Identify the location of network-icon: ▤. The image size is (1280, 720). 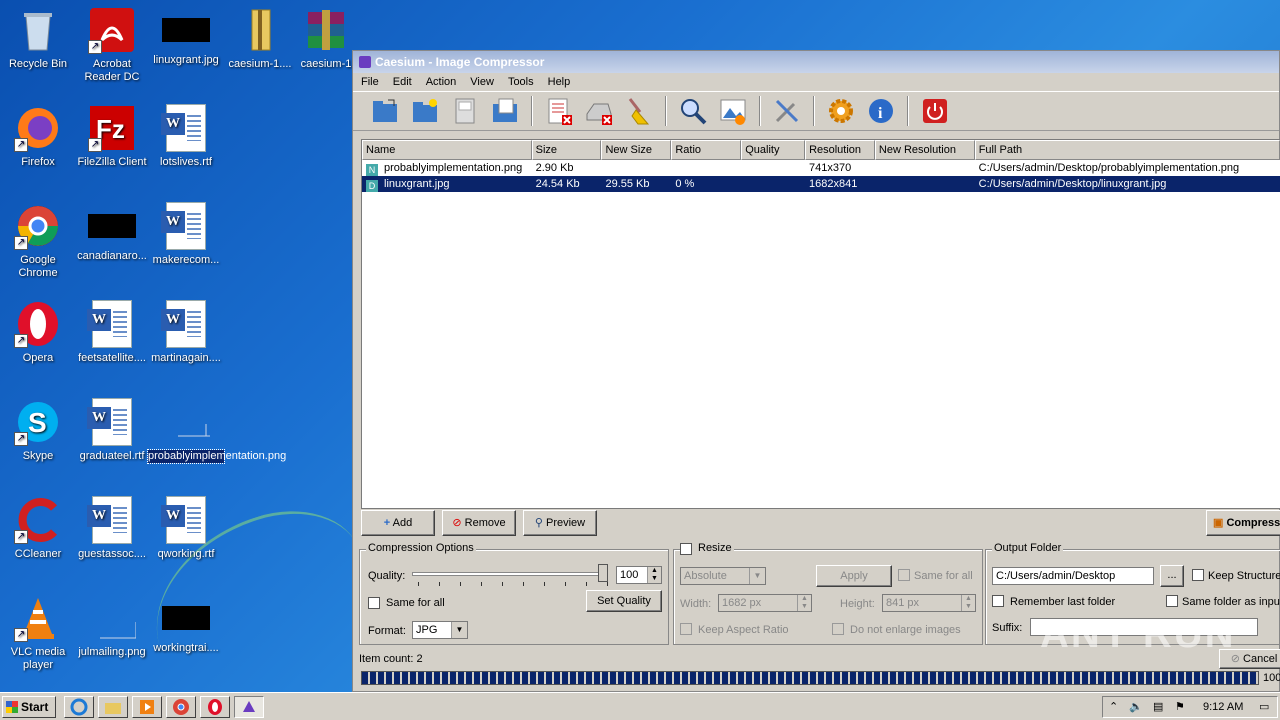
(1158, 706).